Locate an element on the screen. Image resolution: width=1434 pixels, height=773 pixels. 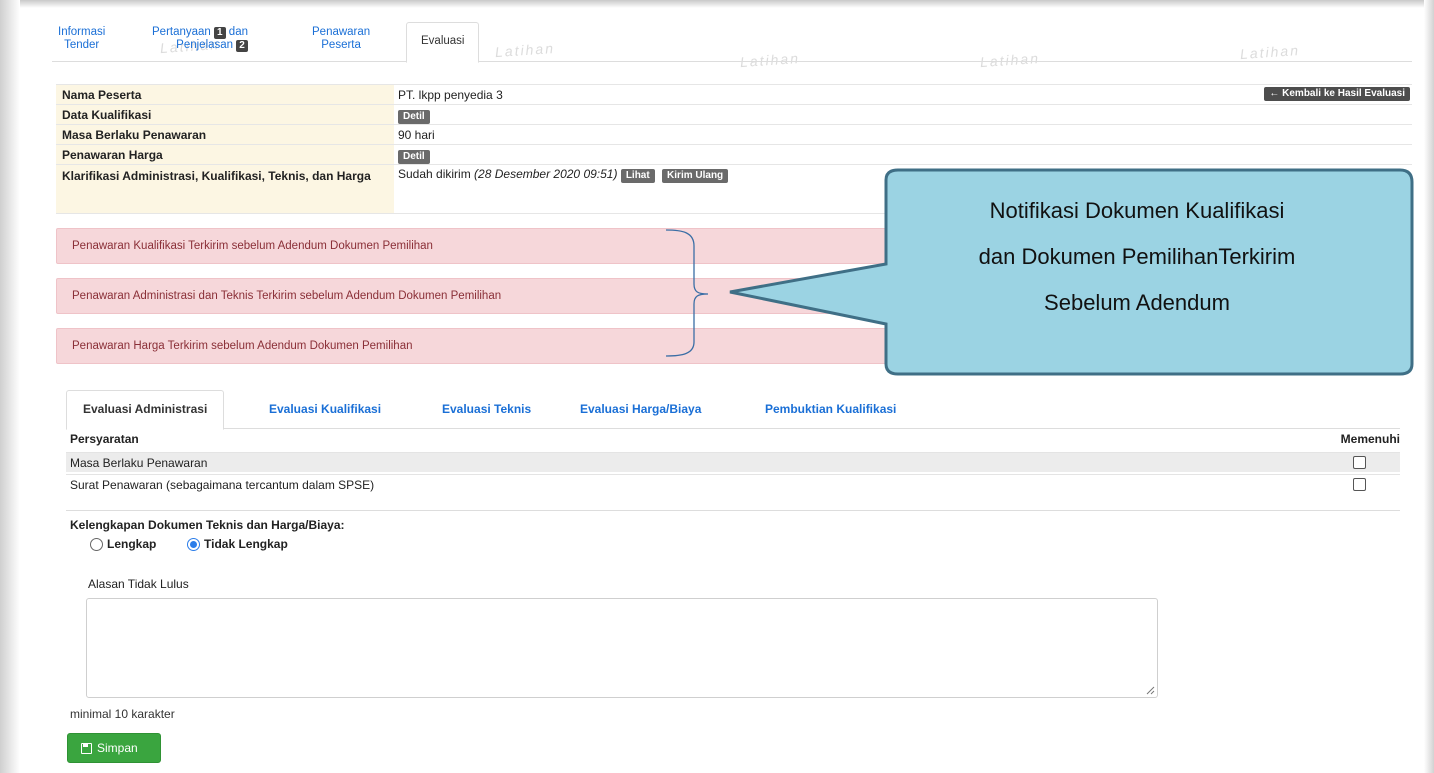
save-button: Simpan is located at coordinates (114, 748).